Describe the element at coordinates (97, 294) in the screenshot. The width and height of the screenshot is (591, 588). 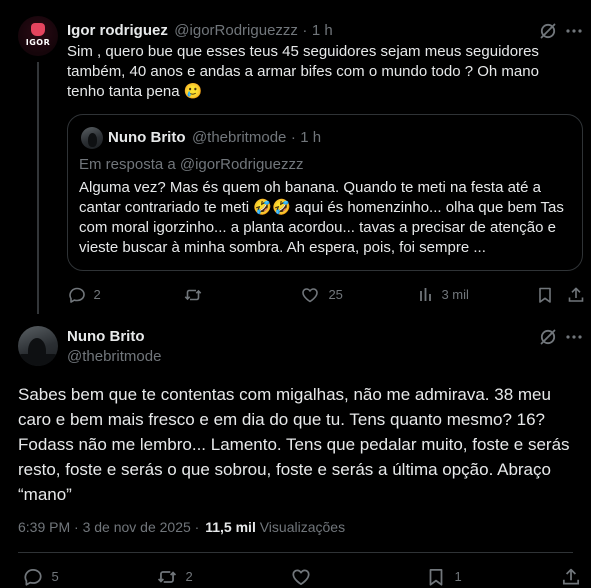
I see `reply-count: 2` at that location.